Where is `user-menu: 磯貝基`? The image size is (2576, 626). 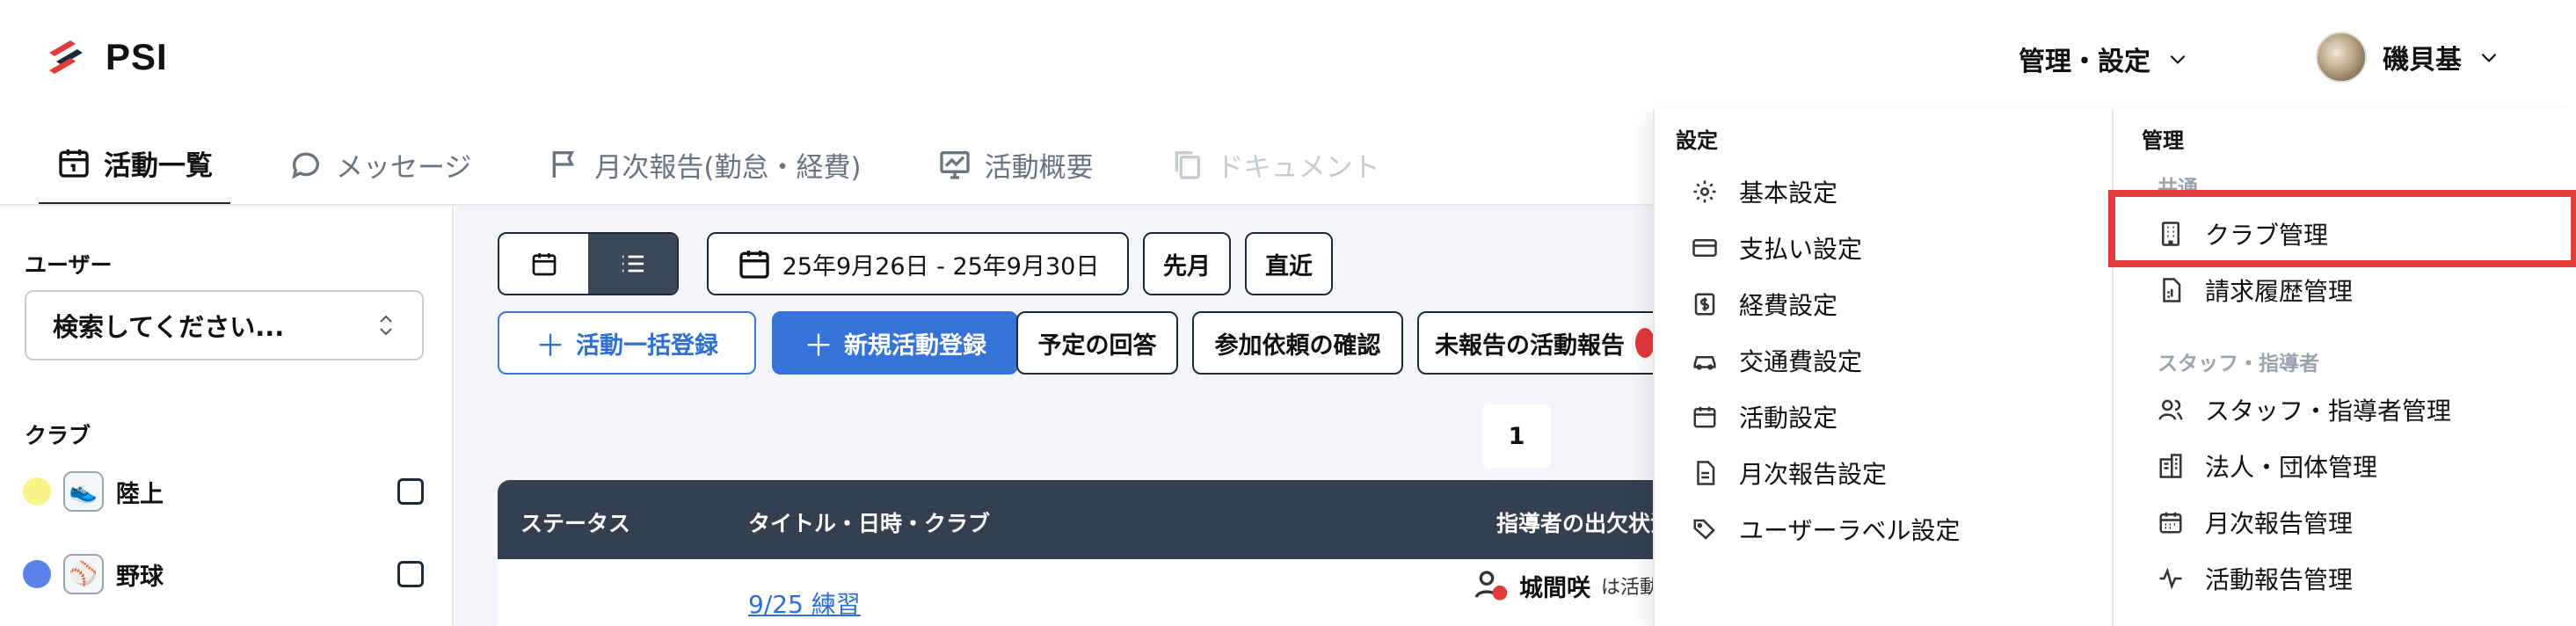
user-menu: 磯貝基 is located at coordinates (2408, 57).